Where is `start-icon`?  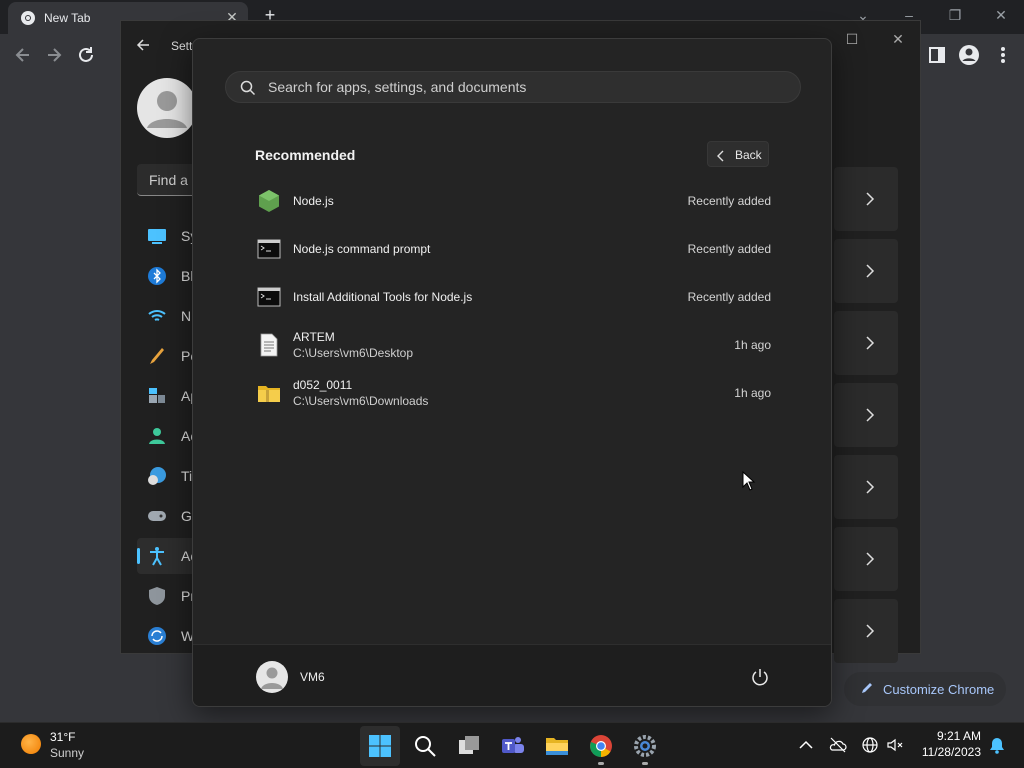
start-icon is located at coordinates (380, 746).